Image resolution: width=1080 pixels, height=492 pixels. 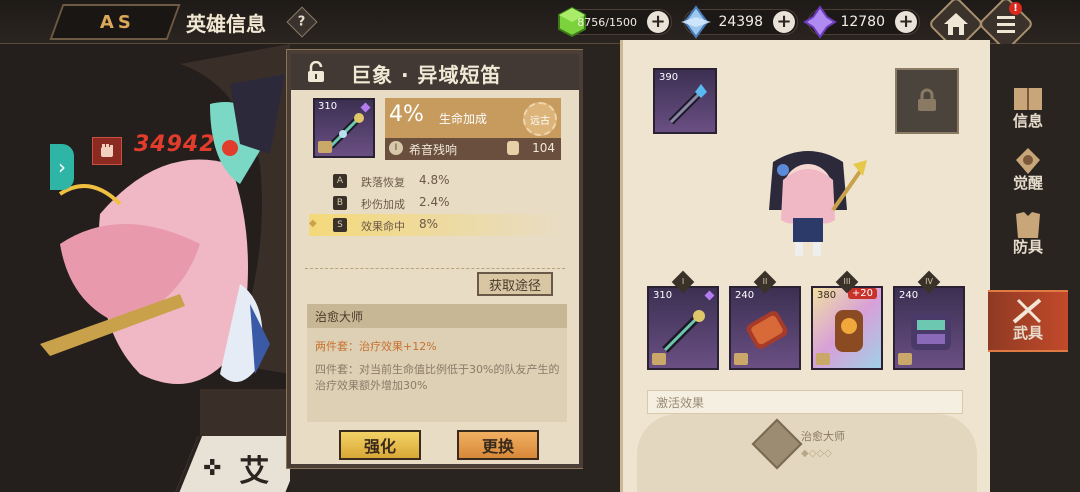 What do you see at coordinates (1027, 247) in the screenshot?
I see `nav-armor-label: 防具` at bounding box center [1027, 247].